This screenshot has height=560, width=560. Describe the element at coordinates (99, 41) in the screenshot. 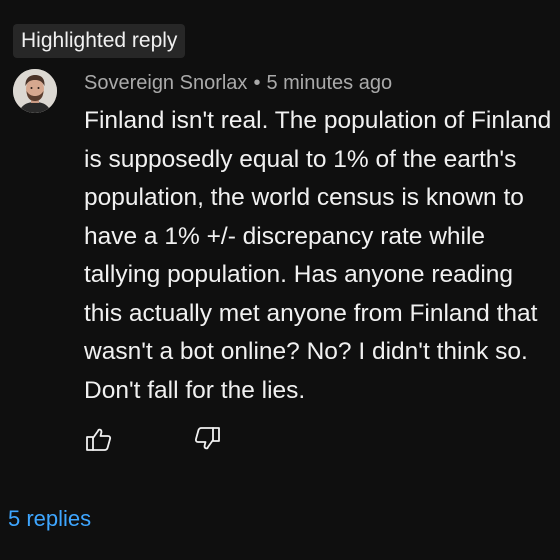

I see `highlighted-reply-badge: Highlighted reply` at that location.